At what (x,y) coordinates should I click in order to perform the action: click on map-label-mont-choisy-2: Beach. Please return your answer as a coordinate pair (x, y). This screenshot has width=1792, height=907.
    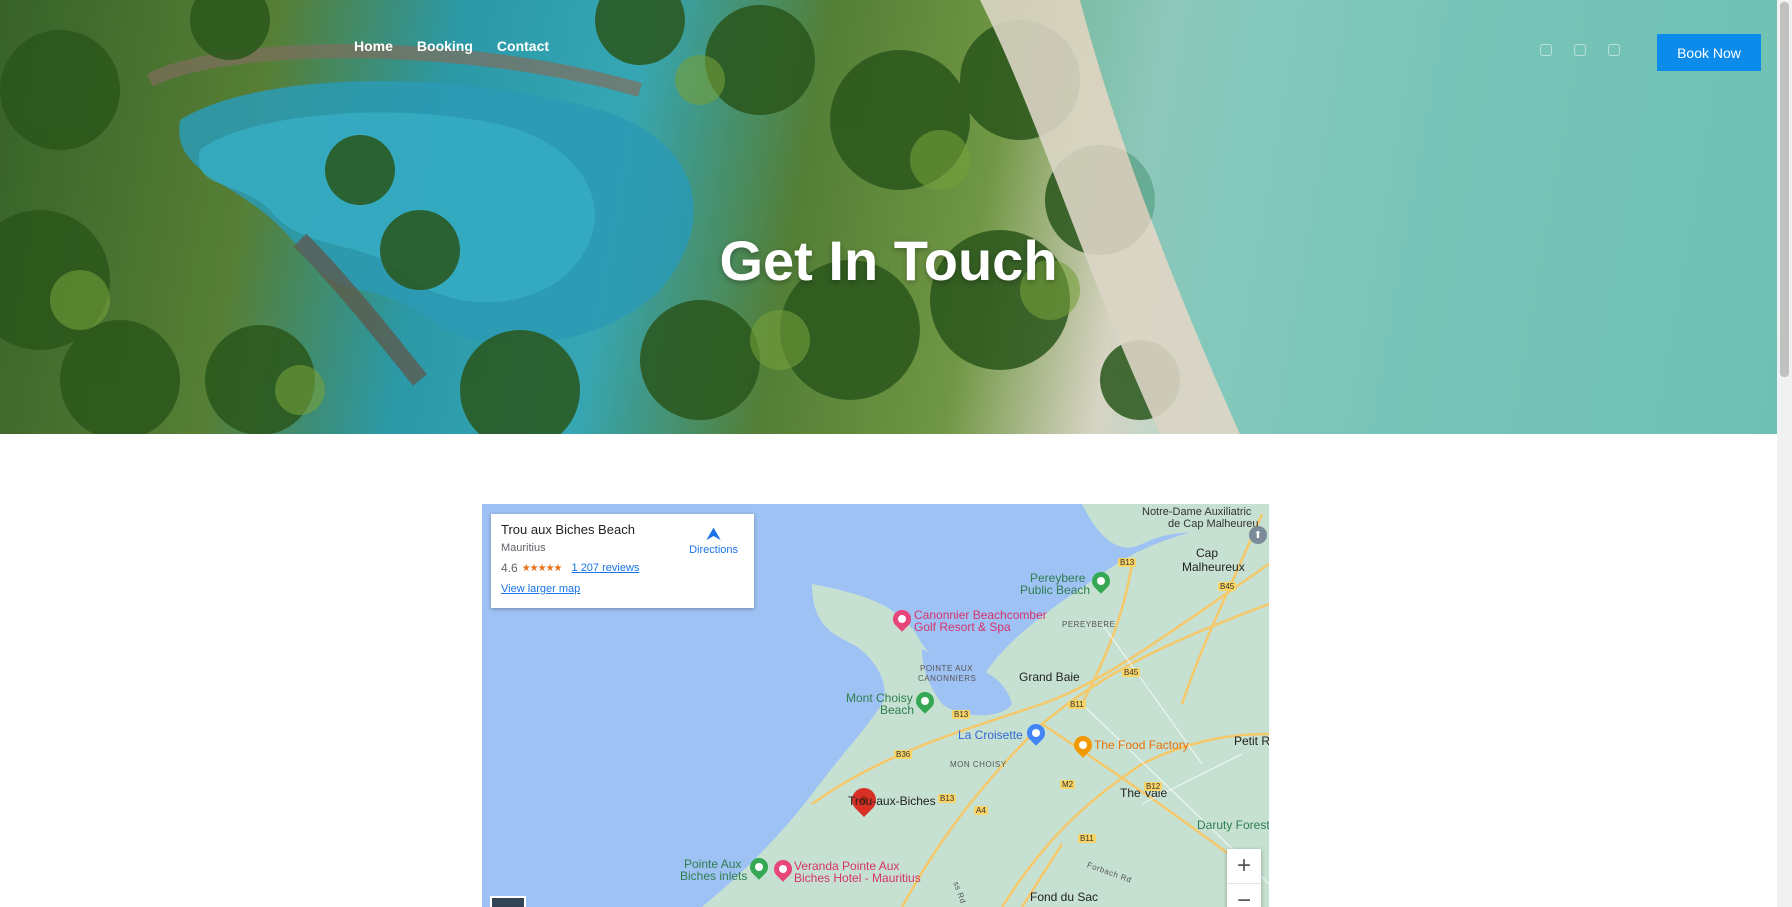
    Looking at the image, I should click on (897, 710).